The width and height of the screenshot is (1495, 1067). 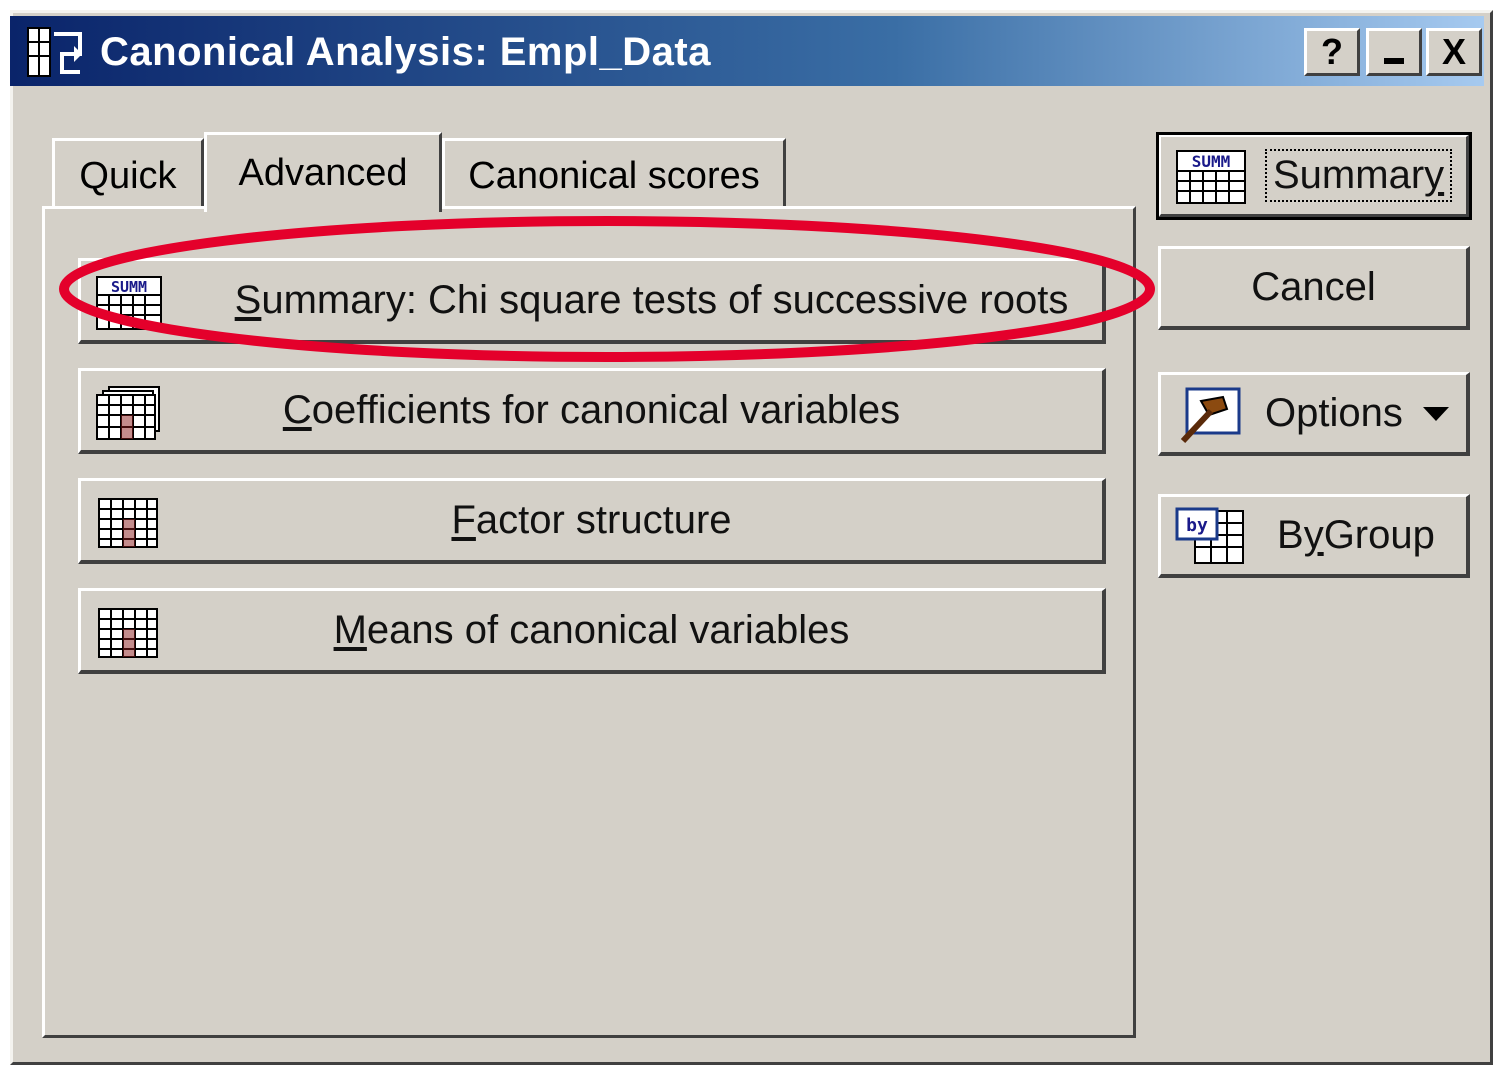 I want to click on means-canonical-label: Means of canonical variables, so click(x=591, y=630).